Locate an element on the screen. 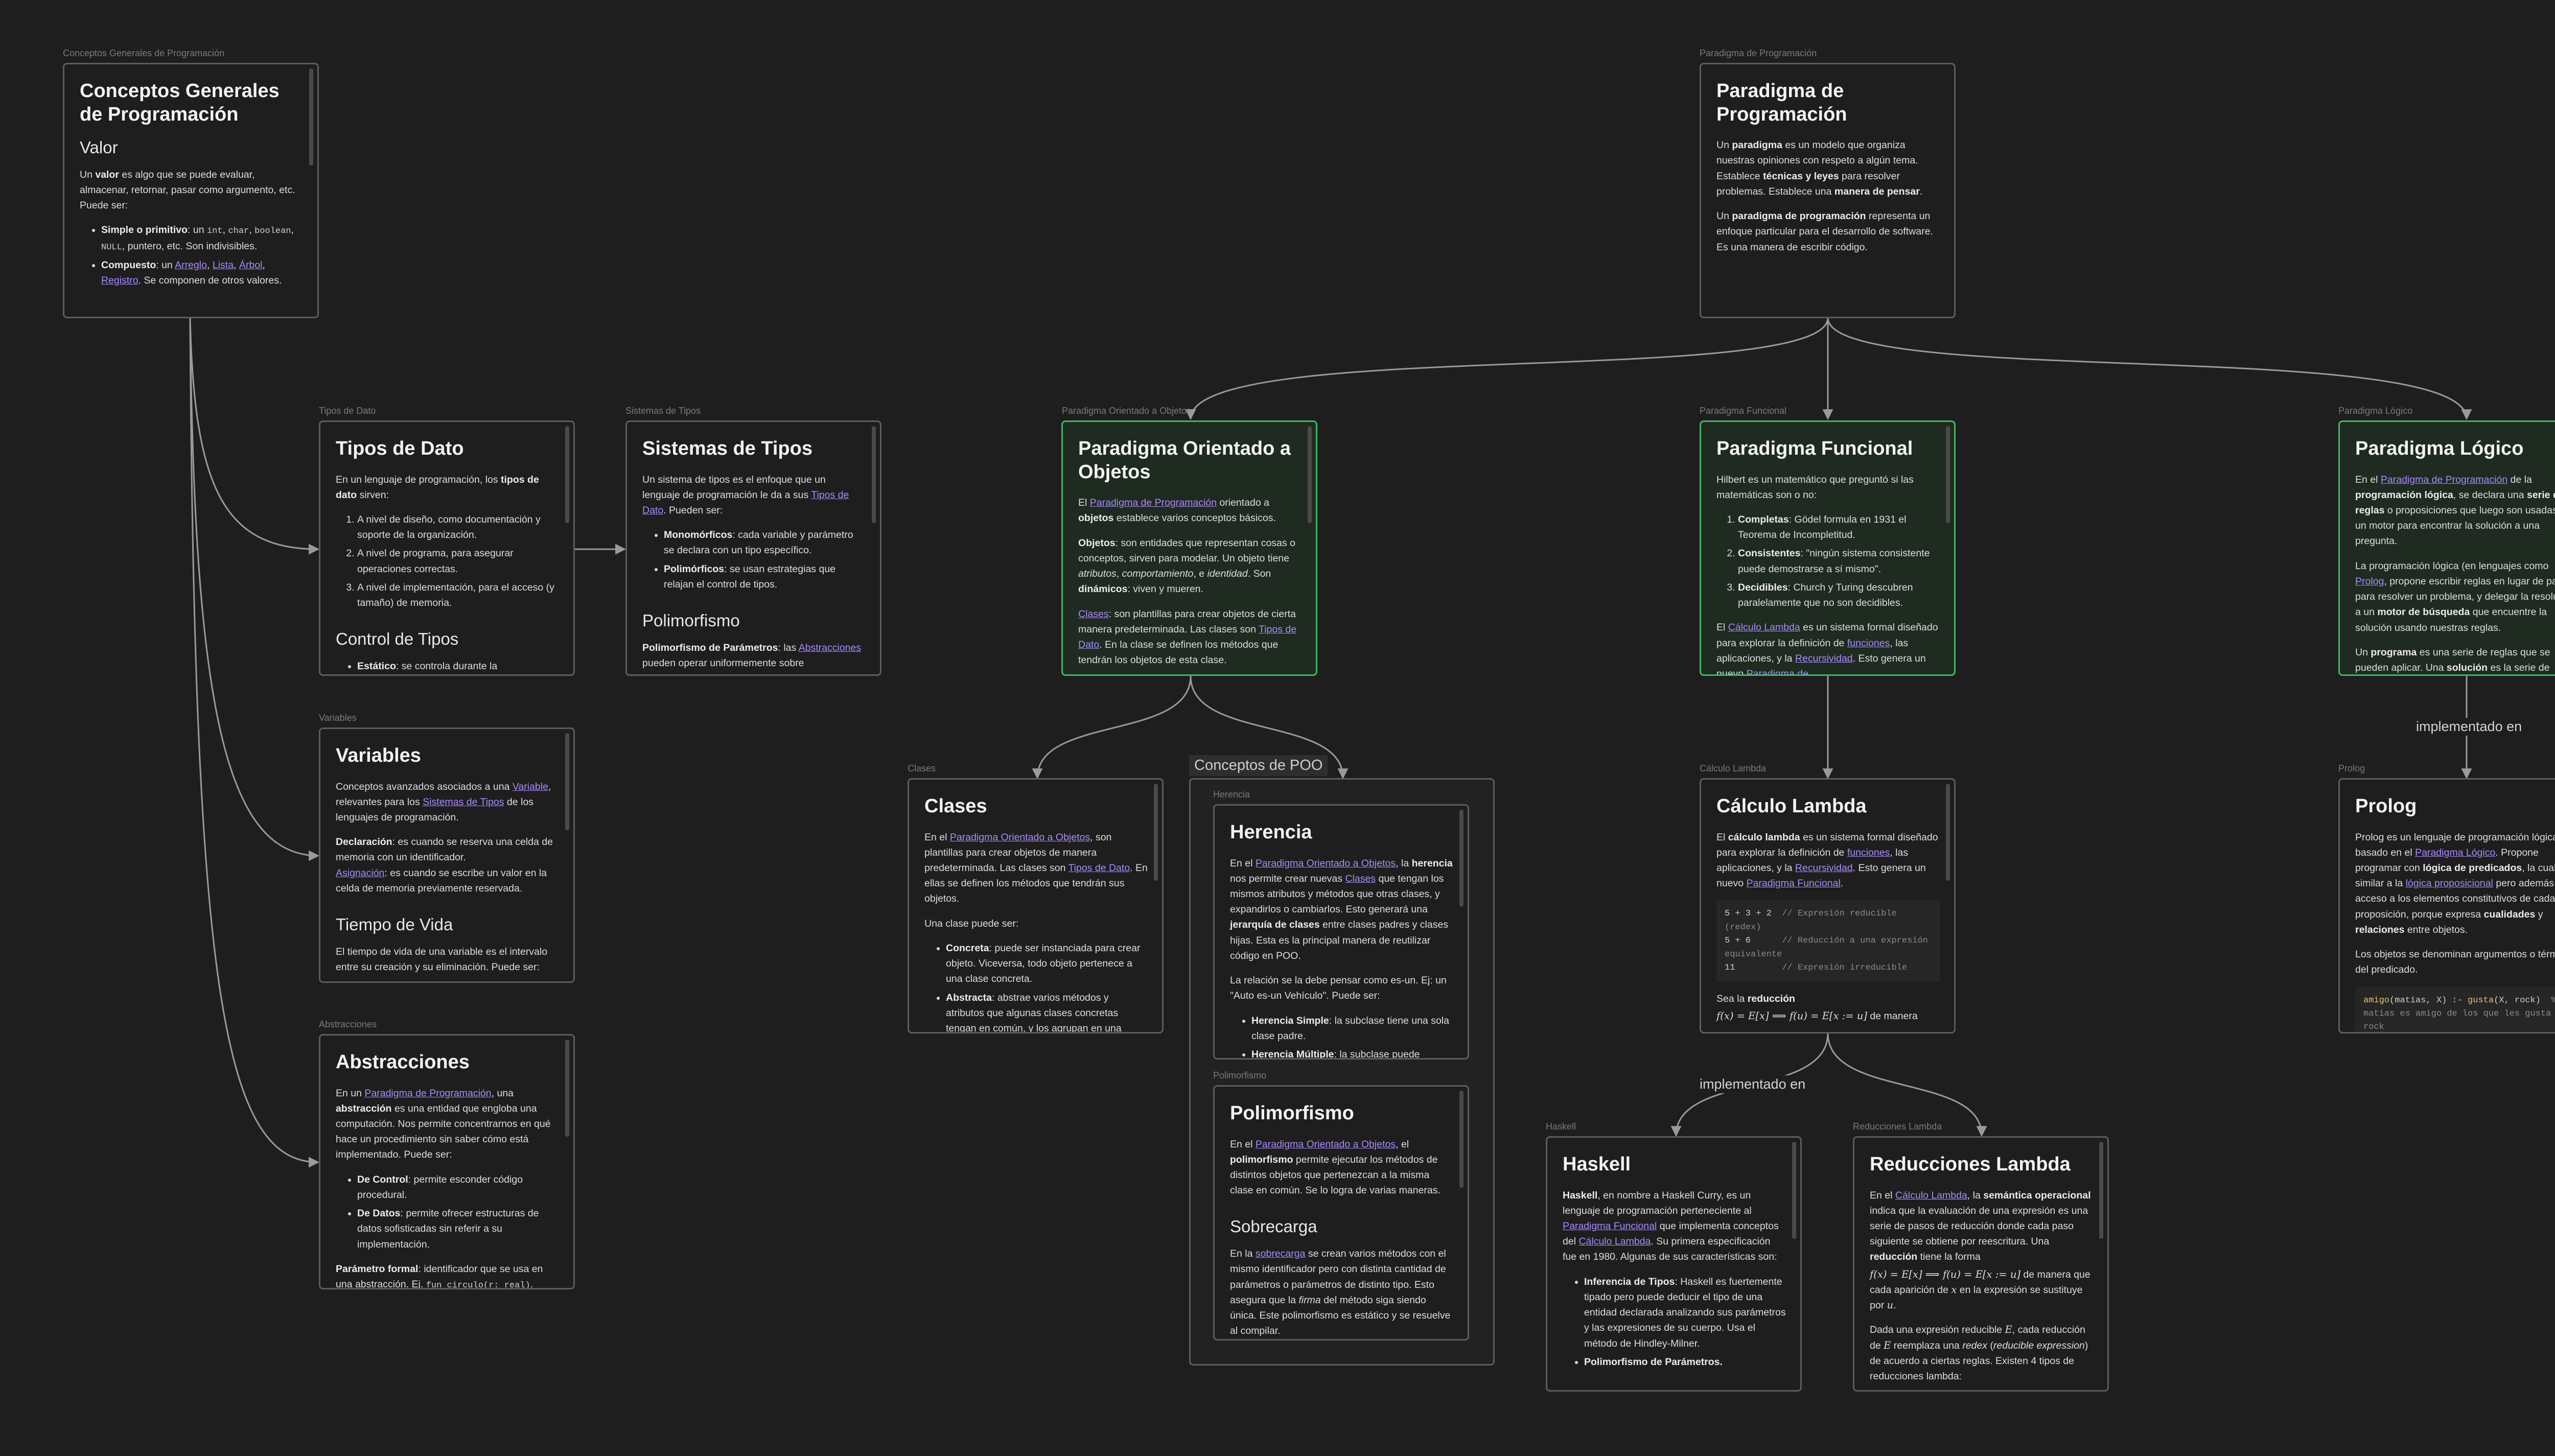 The width and height of the screenshot is (2555, 1456). paragraph: Una clase puede ser: is located at coordinates (971, 923).